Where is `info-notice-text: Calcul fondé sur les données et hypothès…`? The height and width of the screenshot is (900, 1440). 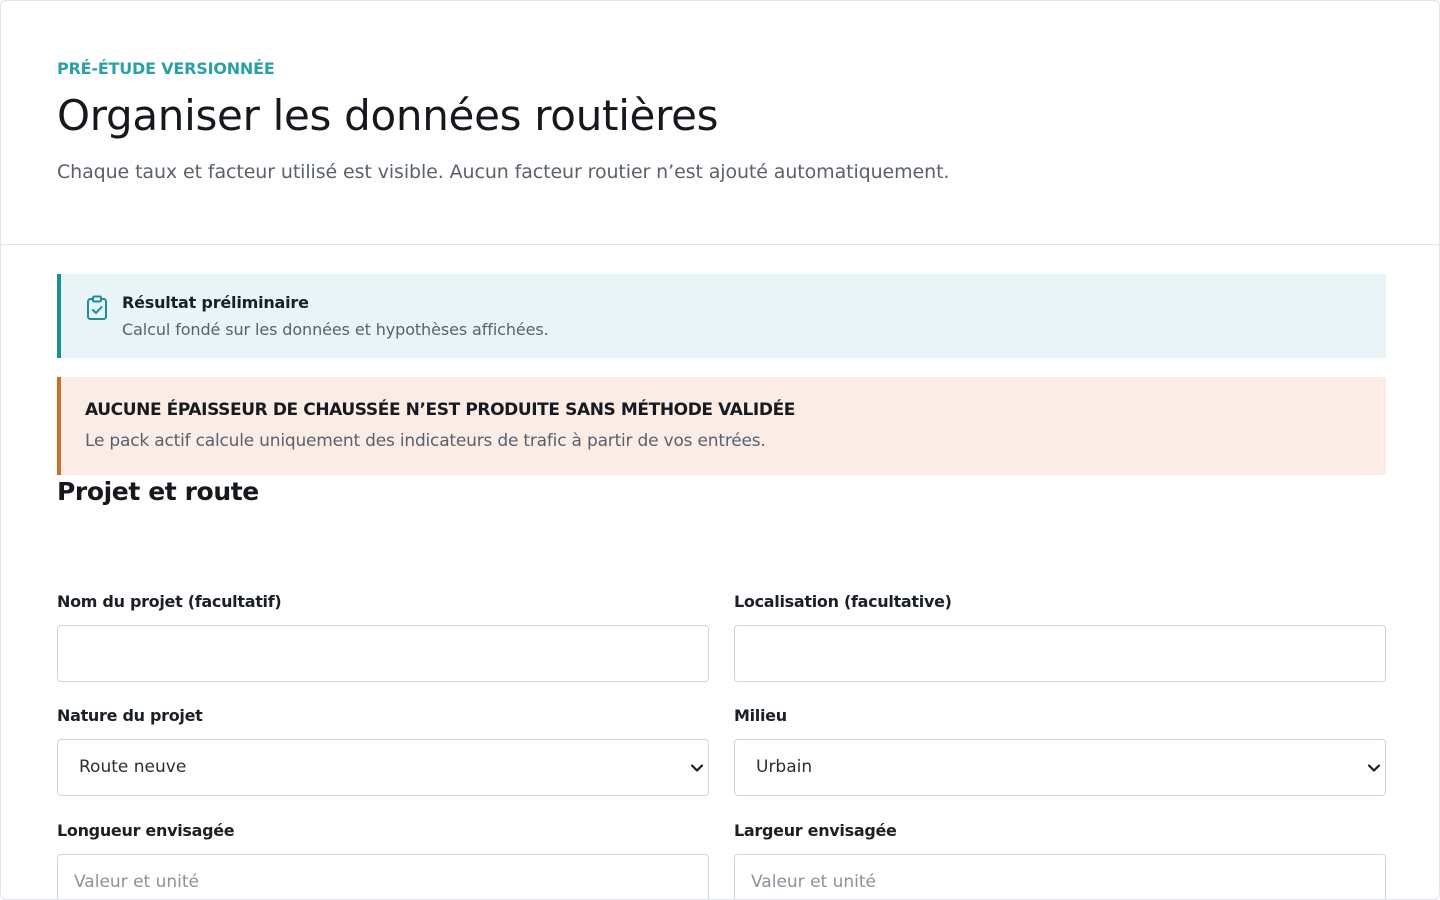
info-notice-text: Calcul fondé sur les données et hypothès… is located at coordinates (335, 329).